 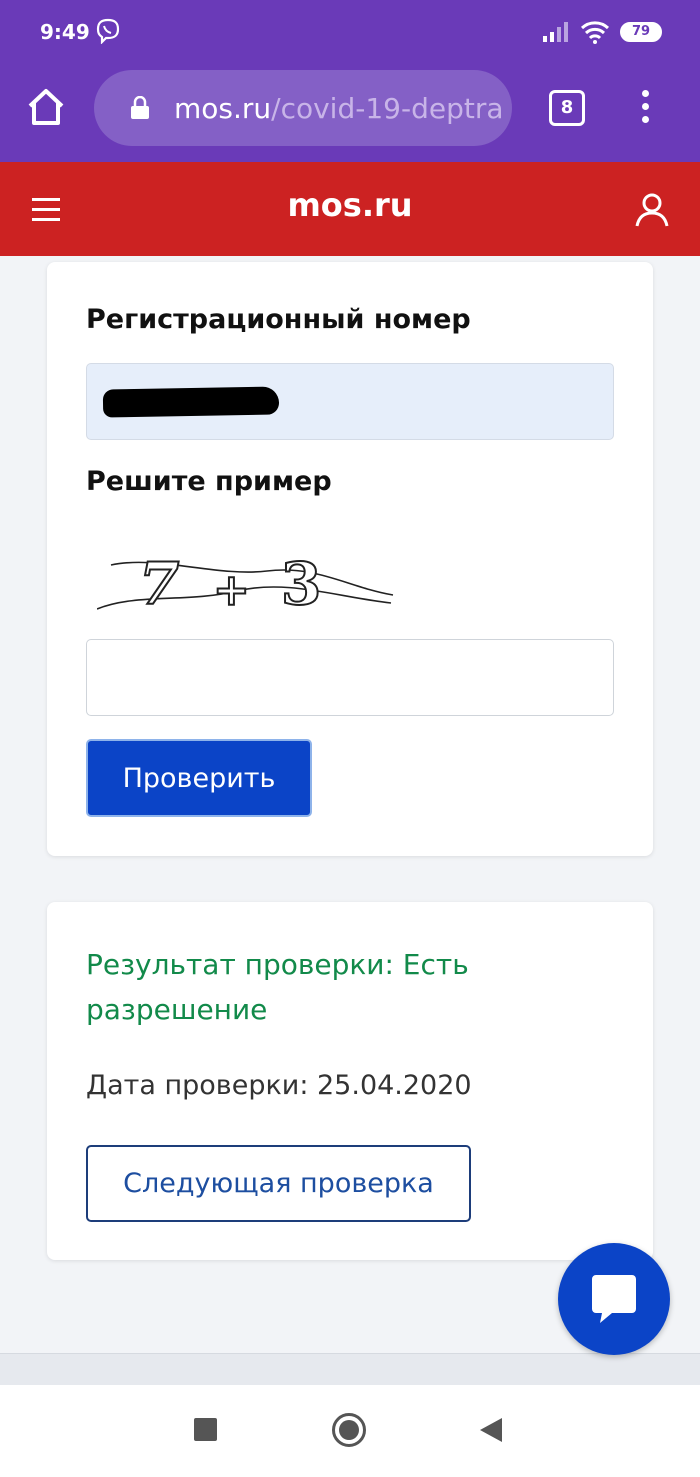 I want to click on tab-switcher-button: 8, so click(x=567, y=108).